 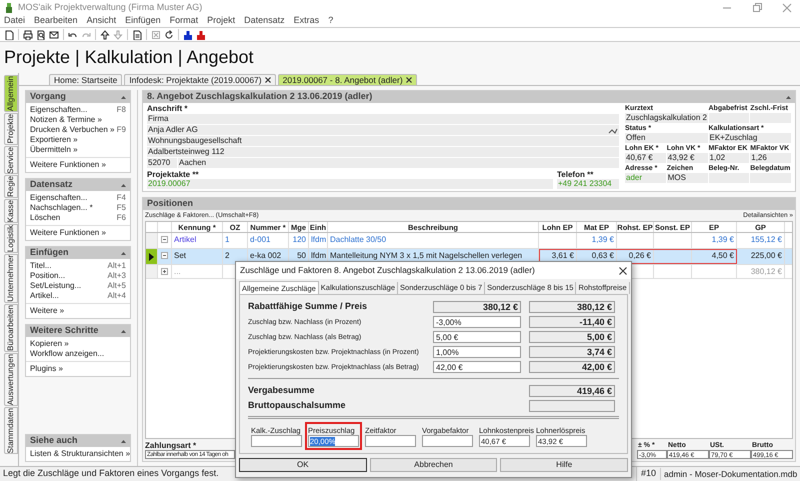 What do you see at coordinates (11, 430) in the screenshot?
I see `side-tab: Stammdaten` at bounding box center [11, 430].